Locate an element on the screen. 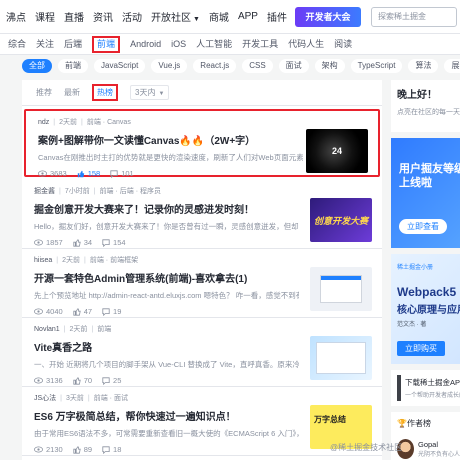  comment-button: 18 is located at coordinates (111, 449).